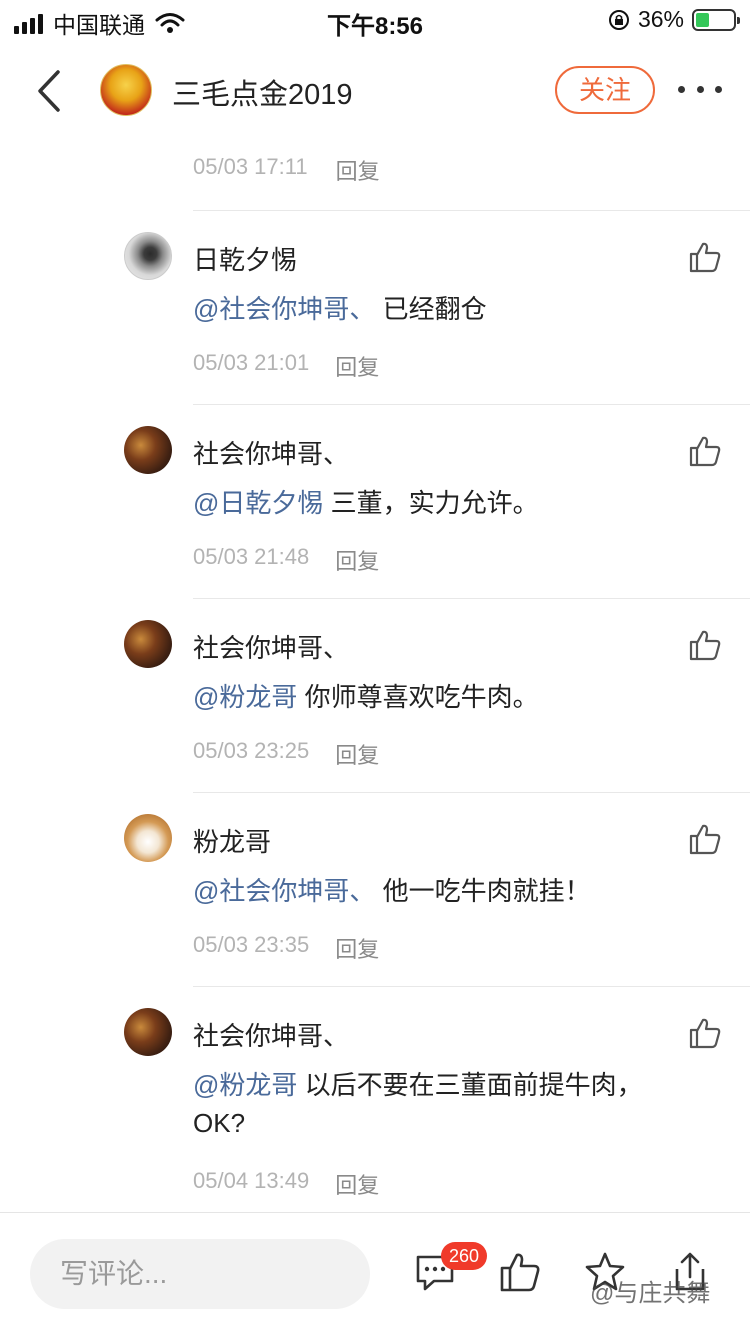  What do you see at coordinates (251, 556) in the screenshot?
I see `reply-time: 05/03 21:48` at bounding box center [251, 556].